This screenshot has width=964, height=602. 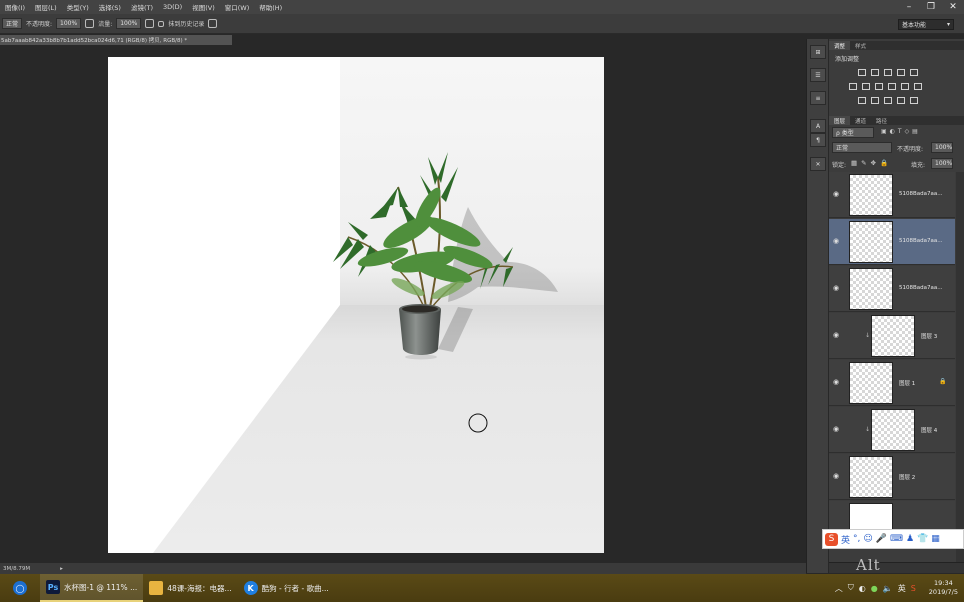 What do you see at coordinates (875, 72) in the screenshot?
I see `levels-icon` at bounding box center [875, 72].